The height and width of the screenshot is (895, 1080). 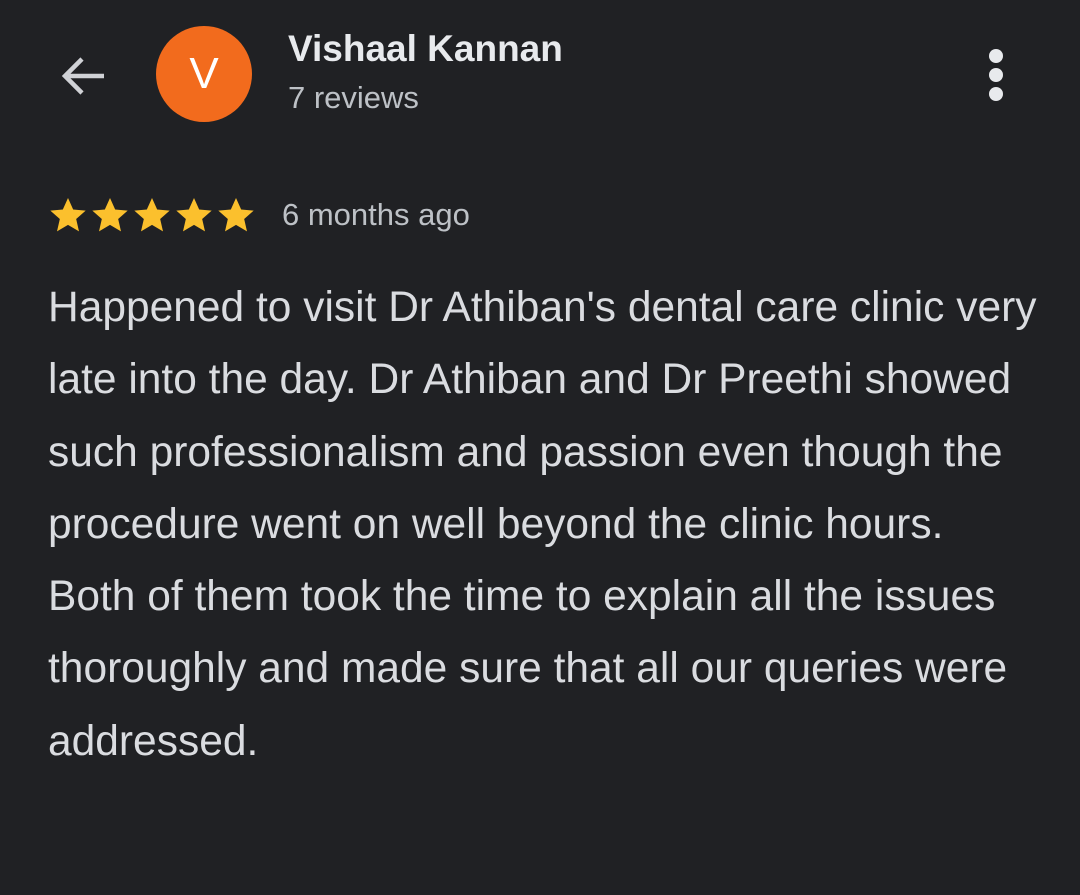 What do you see at coordinates (204, 74) in the screenshot?
I see `avatar: V` at bounding box center [204, 74].